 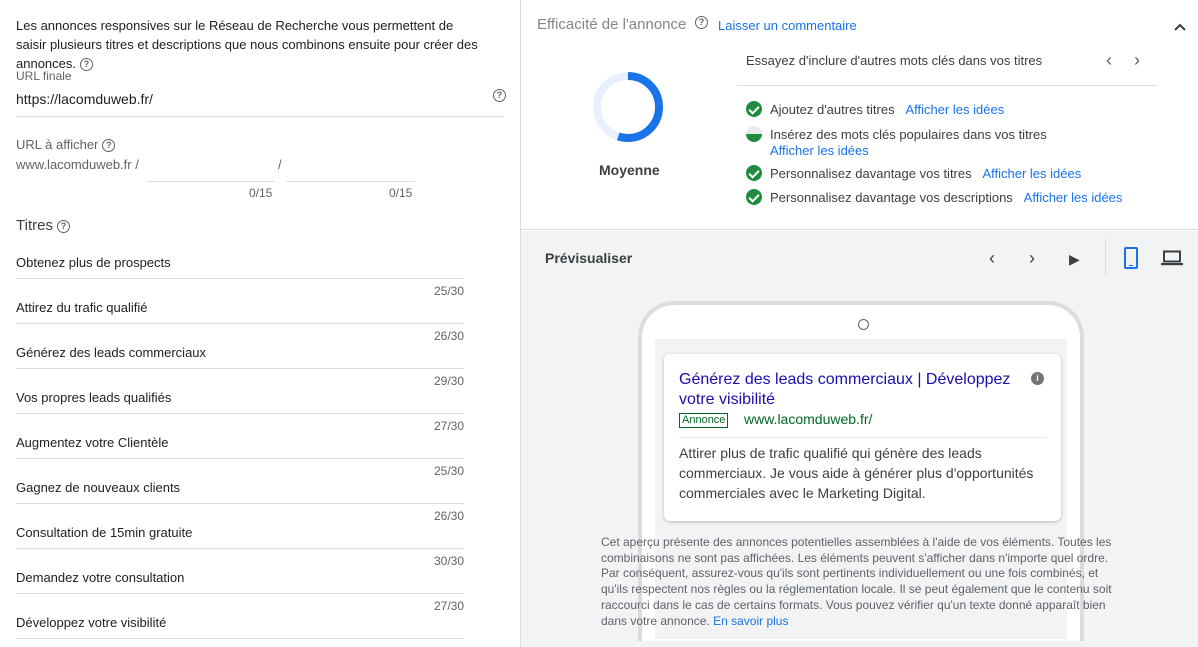 I want to click on mobile-device-icon, so click(x=1131, y=258).